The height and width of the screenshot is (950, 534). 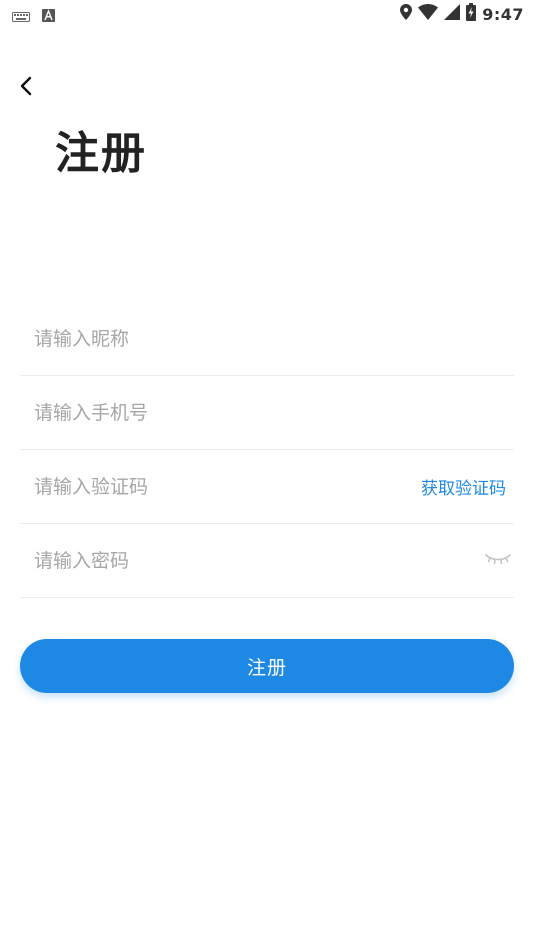 I want to click on wifi-icon, so click(x=428, y=13).